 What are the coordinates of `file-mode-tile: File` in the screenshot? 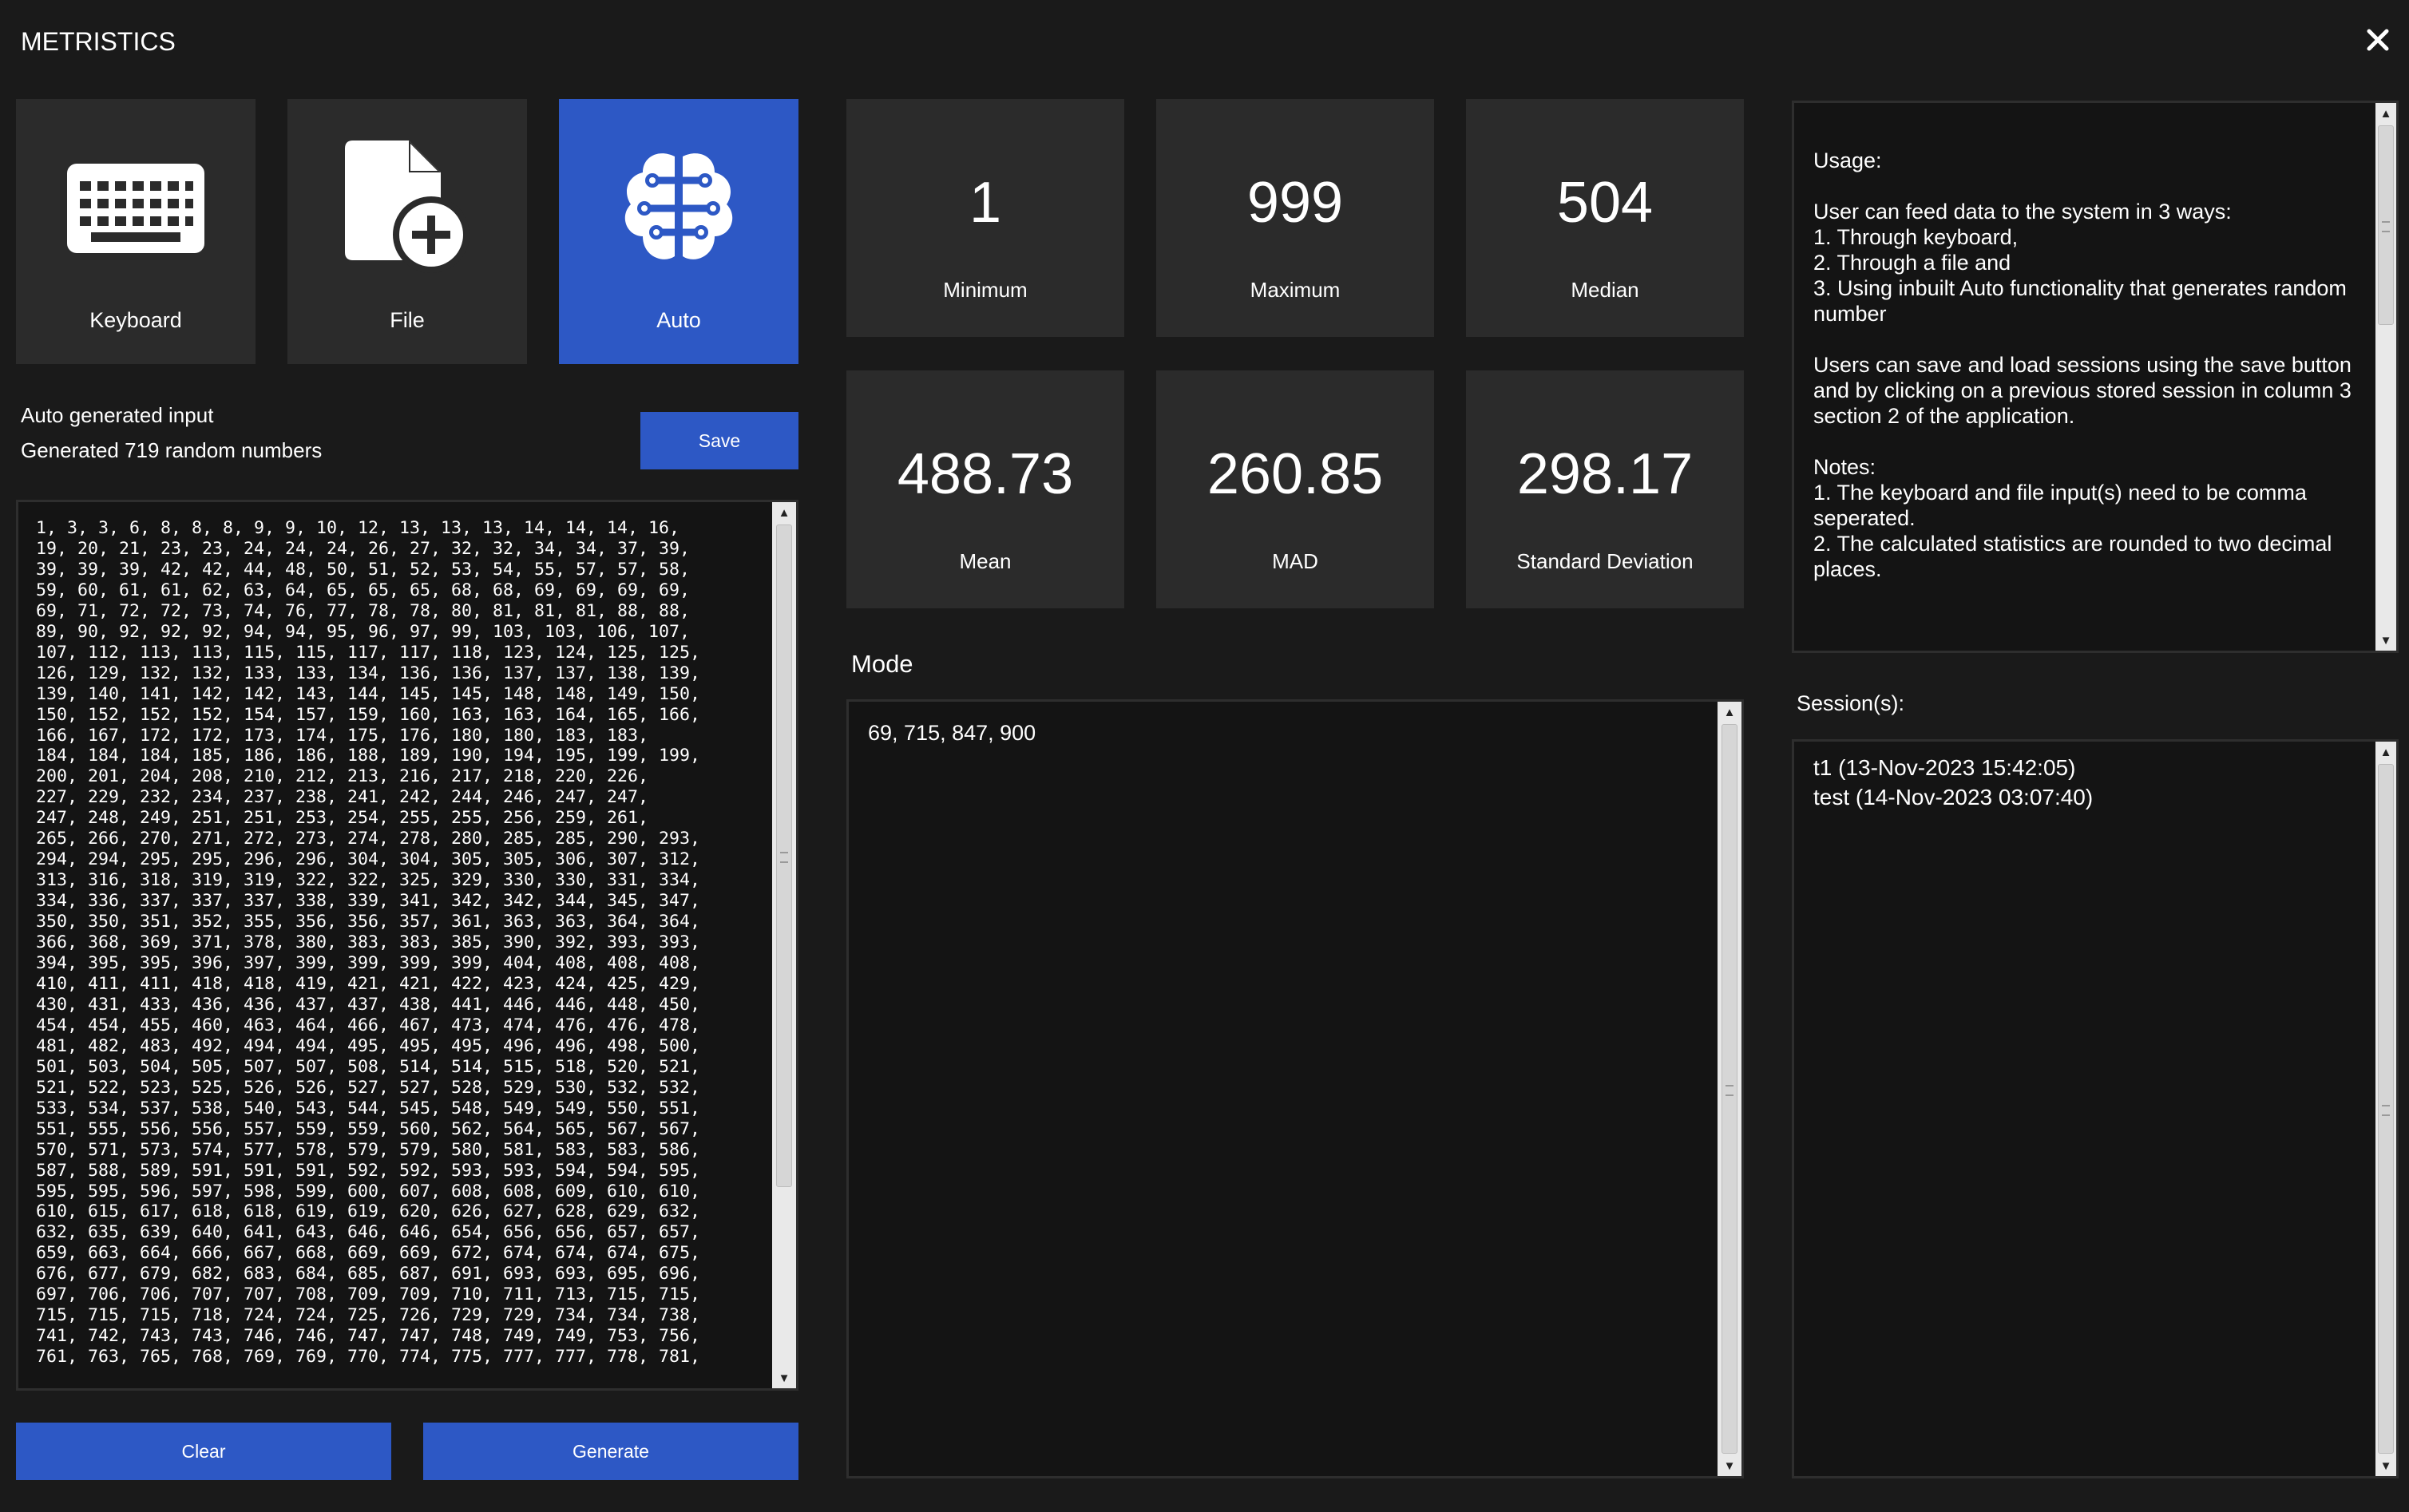 It's located at (407, 231).